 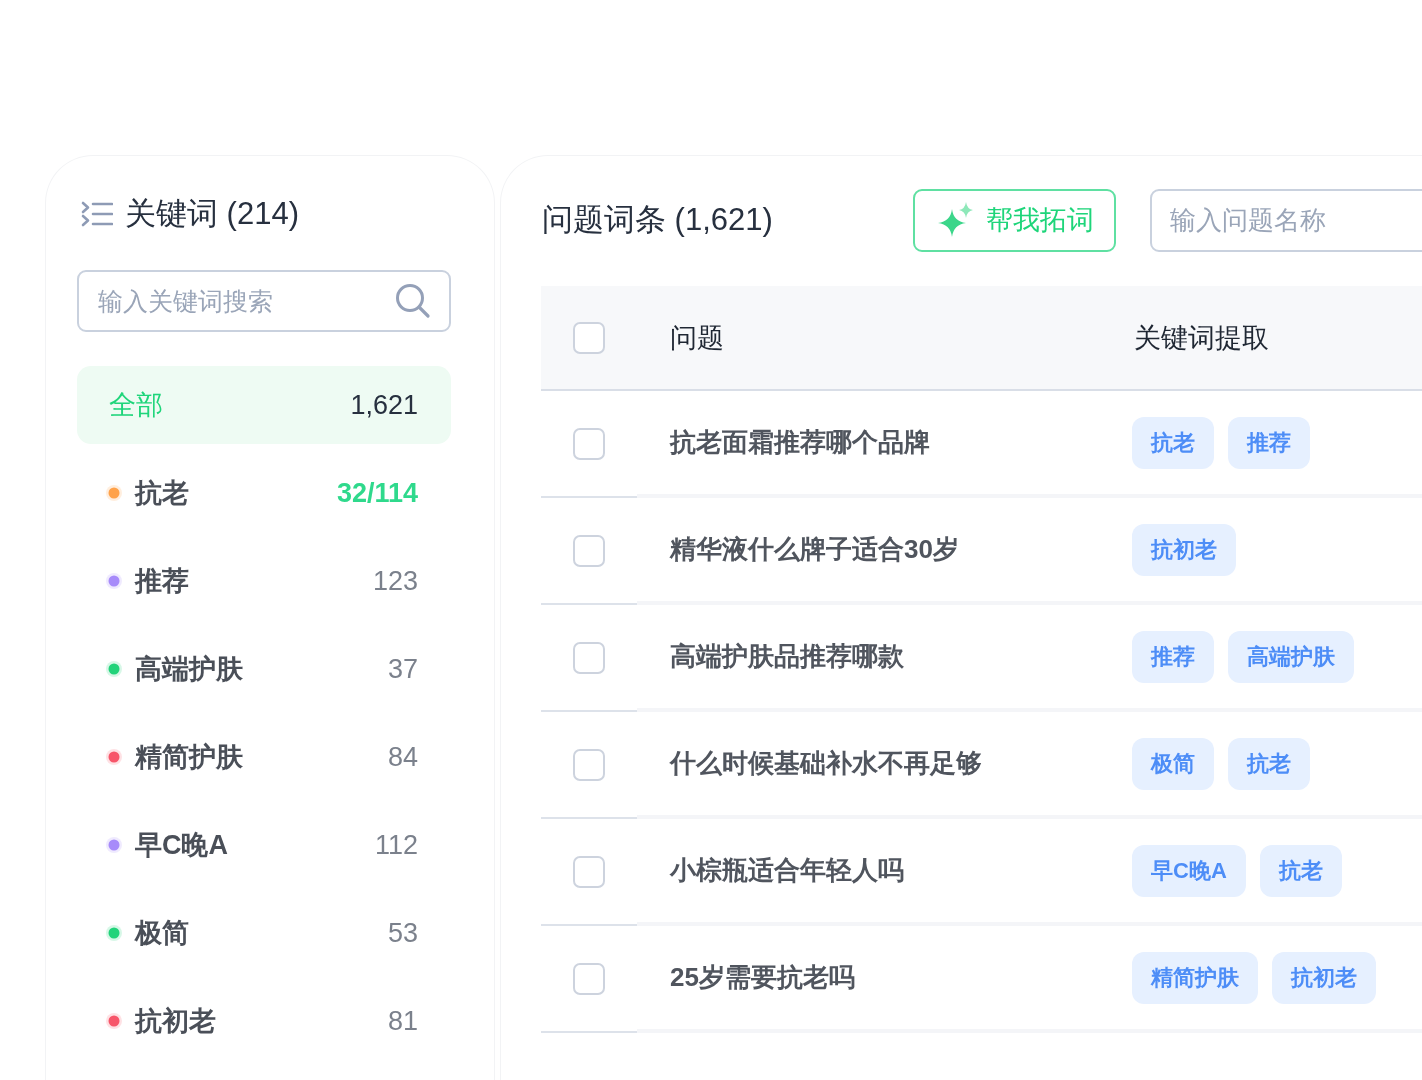 What do you see at coordinates (1195, 977) in the screenshot?
I see `keyword-tag: 精简护肤` at bounding box center [1195, 977].